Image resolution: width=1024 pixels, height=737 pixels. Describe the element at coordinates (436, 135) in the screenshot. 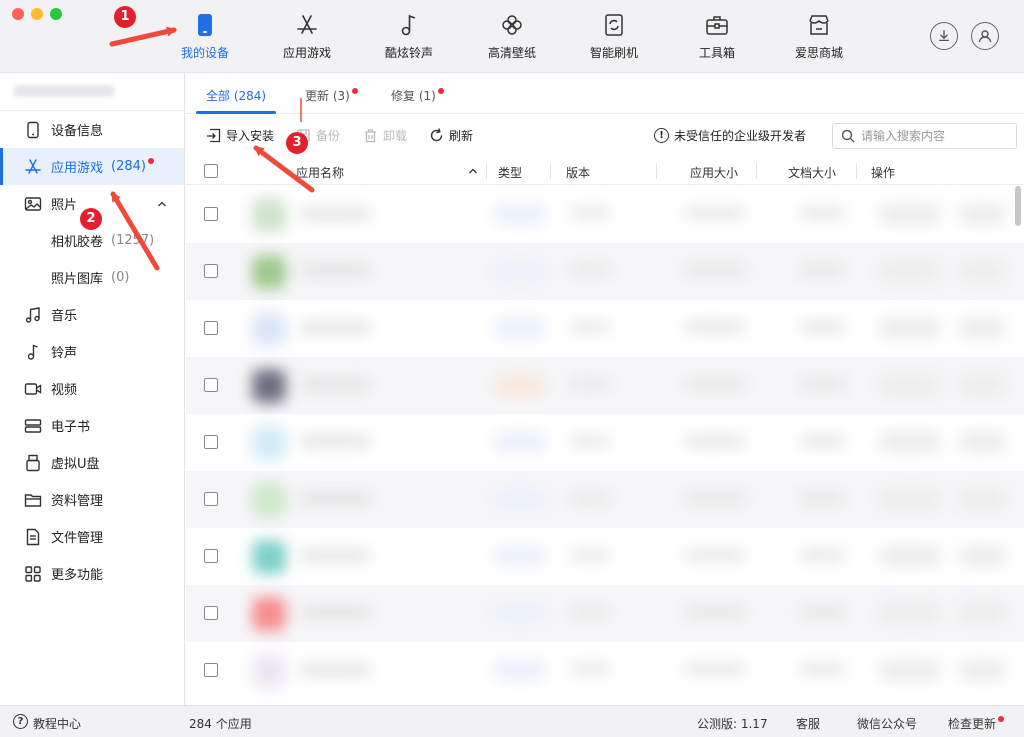

I see `refresh-icon` at that location.